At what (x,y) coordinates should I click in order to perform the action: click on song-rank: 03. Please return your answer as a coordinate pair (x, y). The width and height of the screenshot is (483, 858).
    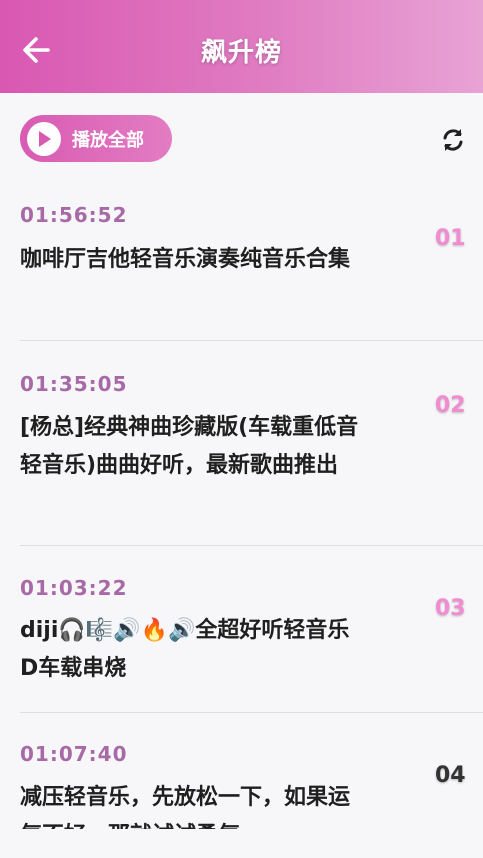
    Looking at the image, I should click on (450, 608).